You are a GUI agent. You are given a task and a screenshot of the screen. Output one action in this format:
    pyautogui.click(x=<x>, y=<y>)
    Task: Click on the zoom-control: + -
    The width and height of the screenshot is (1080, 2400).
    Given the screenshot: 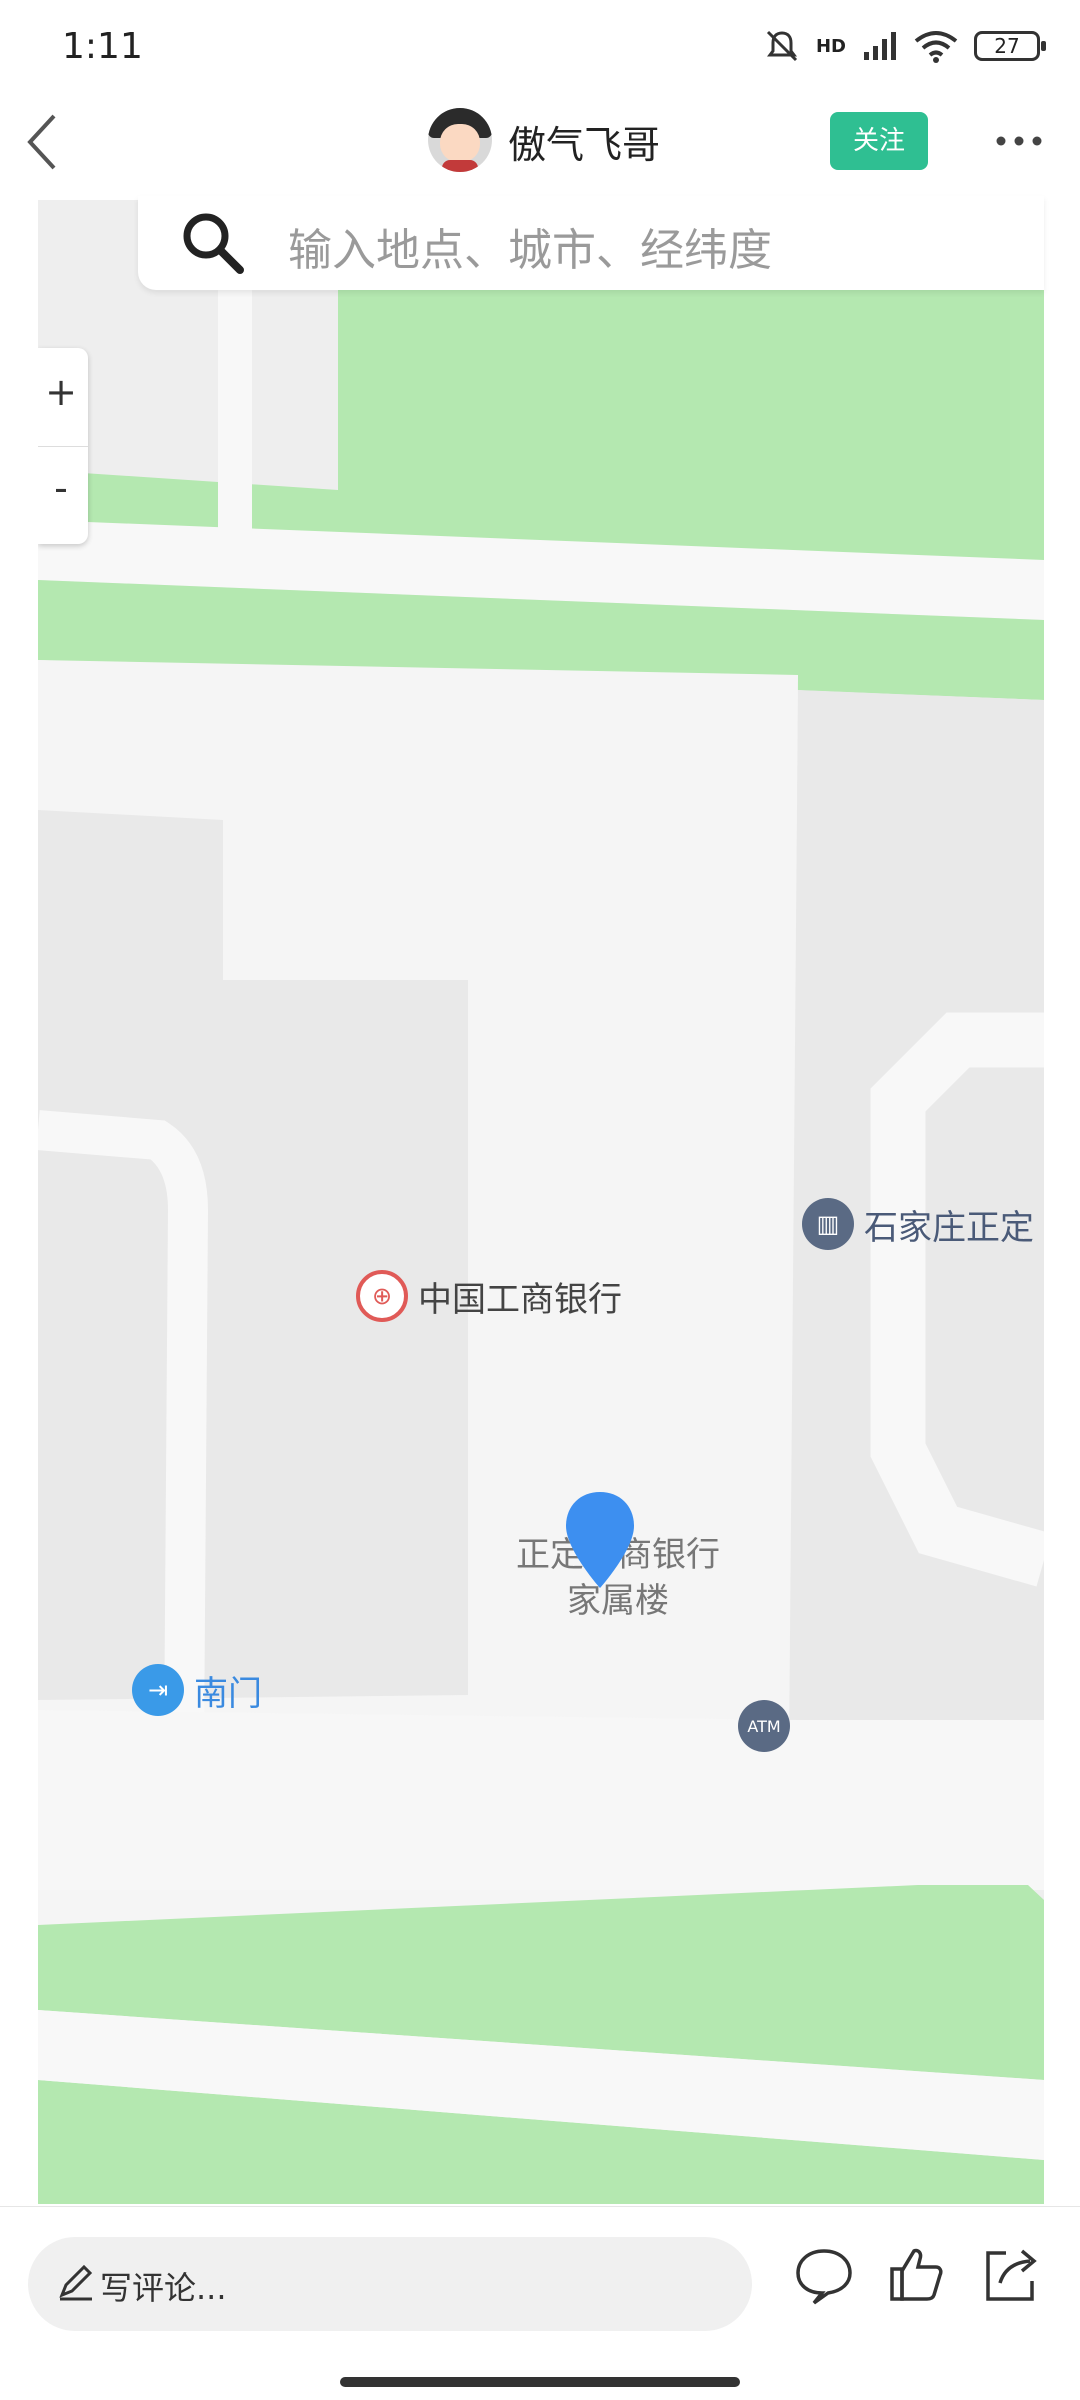 What is the action you would take?
    pyautogui.click(x=63, y=446)
    